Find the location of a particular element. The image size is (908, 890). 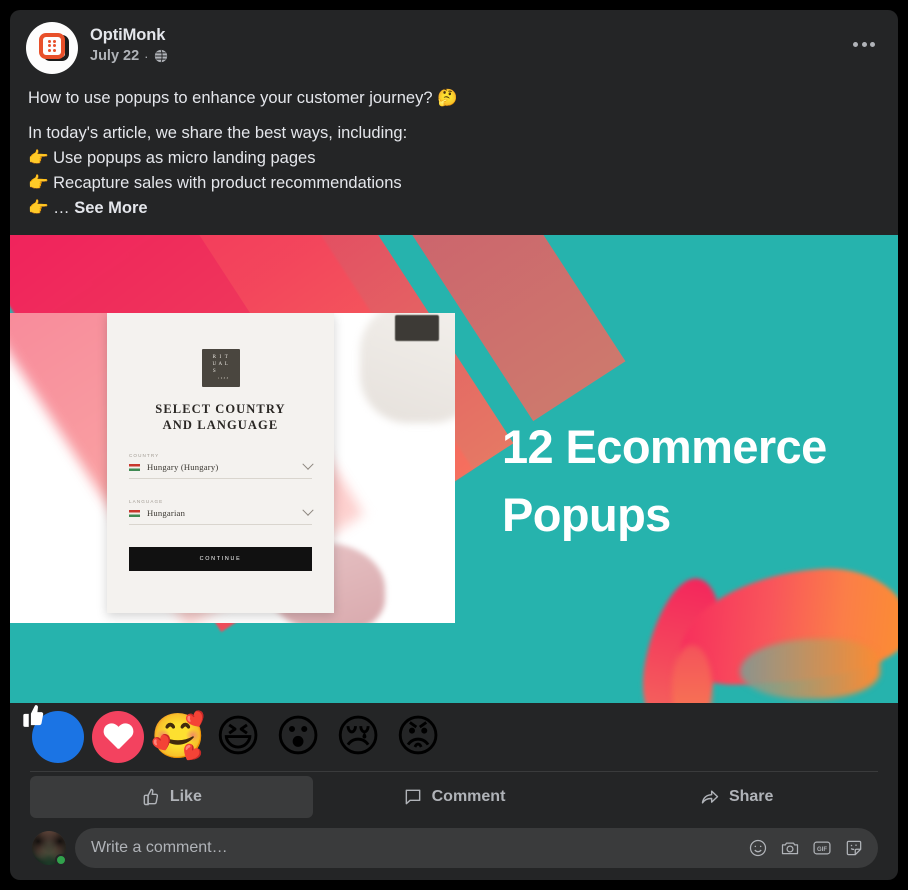

angry-emoji-icon: 😡 is located at coordinates (418, 736).